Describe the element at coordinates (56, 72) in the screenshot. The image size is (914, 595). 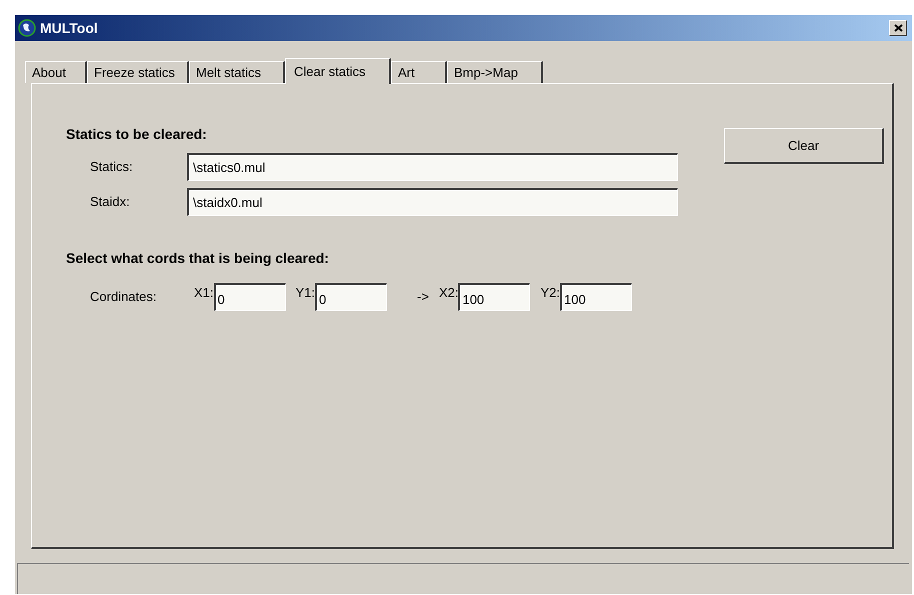
I see `tab: About` at that location.